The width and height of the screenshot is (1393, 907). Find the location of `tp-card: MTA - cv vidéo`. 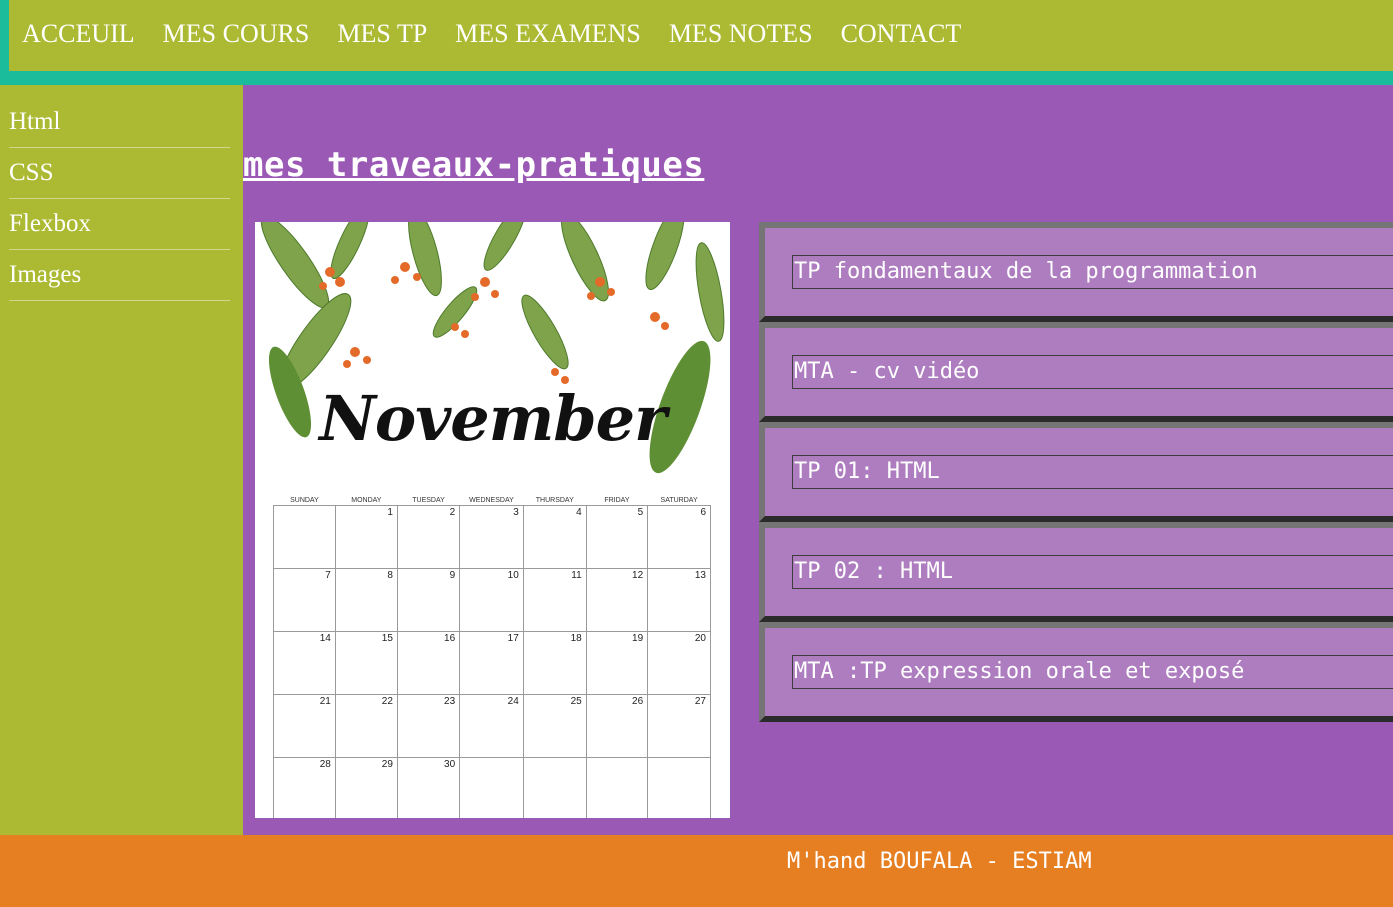

tp-card: MTA - cv vidéo is located at coordinates (1076, 372).